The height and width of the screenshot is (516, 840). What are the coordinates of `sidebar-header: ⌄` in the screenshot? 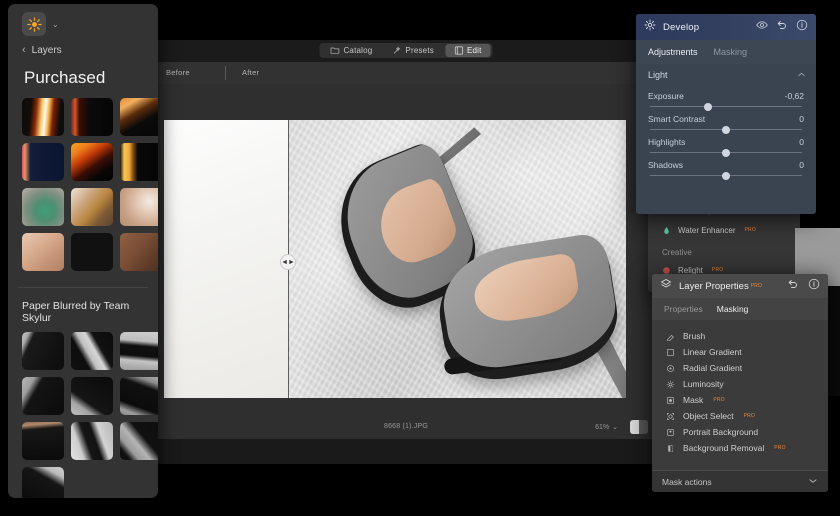 It's located at (83, 23).